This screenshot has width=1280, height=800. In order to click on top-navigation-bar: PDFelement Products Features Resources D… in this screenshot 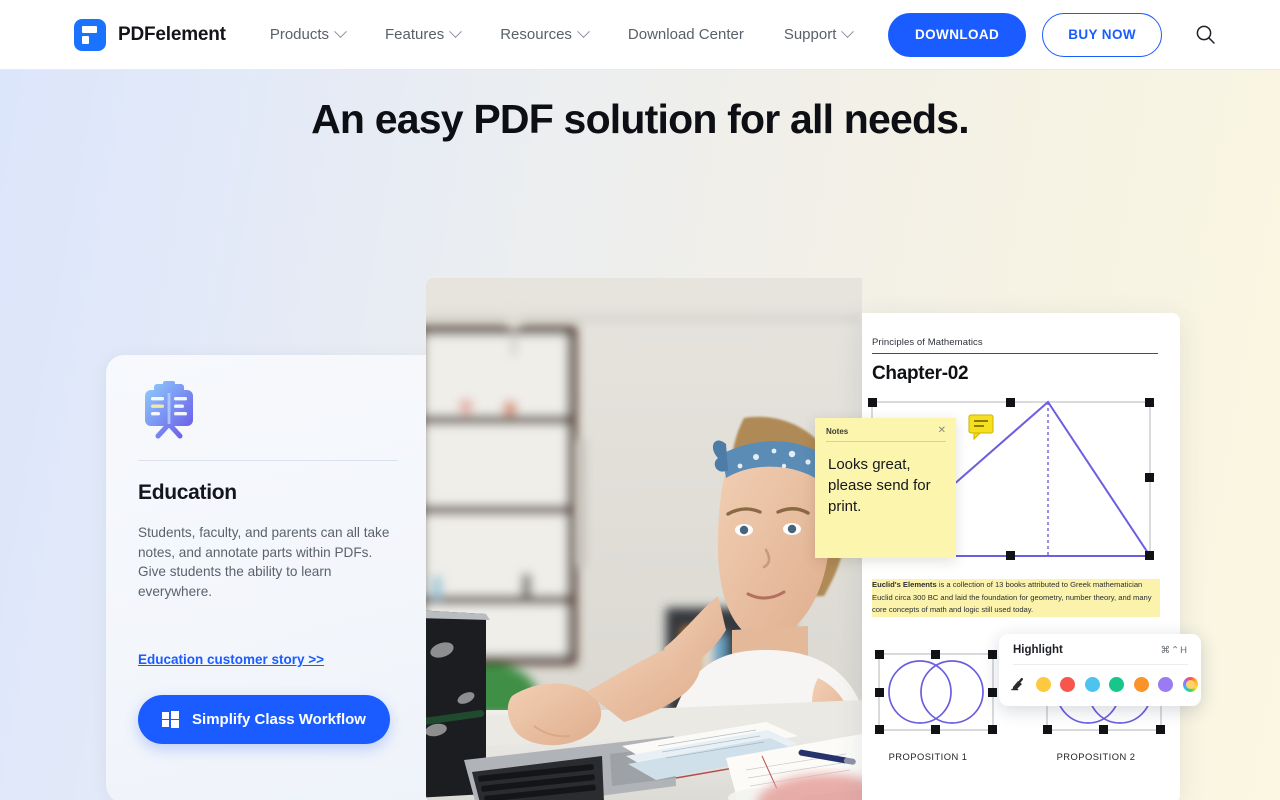, I will do `click(640, 35)`.